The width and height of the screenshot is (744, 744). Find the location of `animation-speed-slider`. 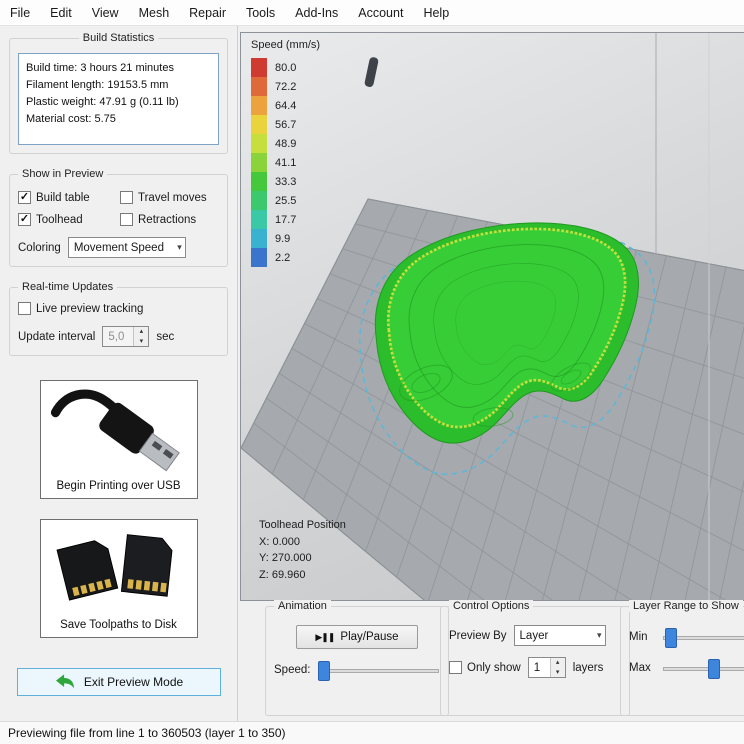

animation-speed-slider is located at coordinates (378, 670).